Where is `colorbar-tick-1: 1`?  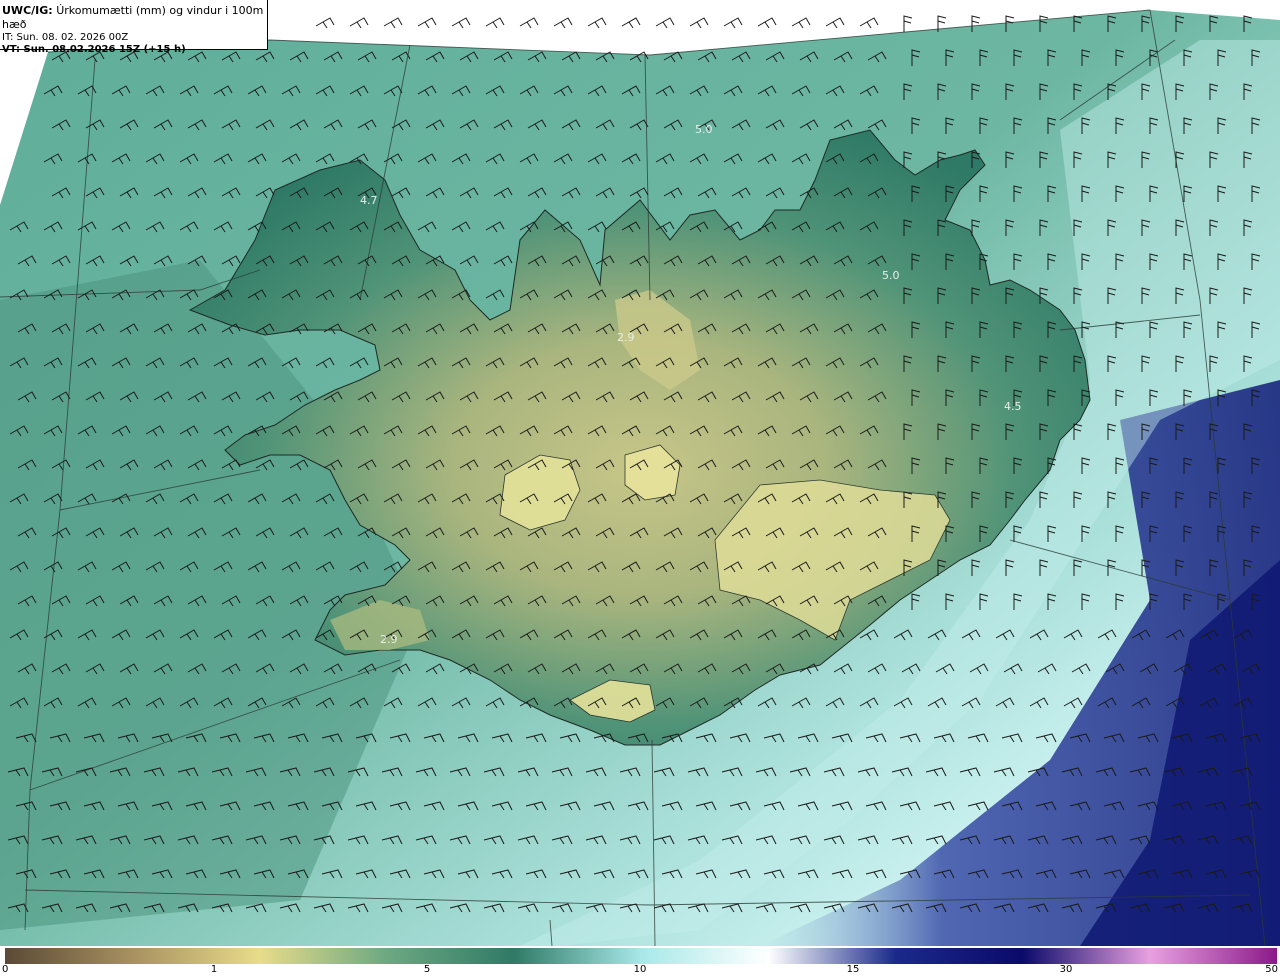 colorbar-tick-1: 1 is located at coordinates (214, 969).